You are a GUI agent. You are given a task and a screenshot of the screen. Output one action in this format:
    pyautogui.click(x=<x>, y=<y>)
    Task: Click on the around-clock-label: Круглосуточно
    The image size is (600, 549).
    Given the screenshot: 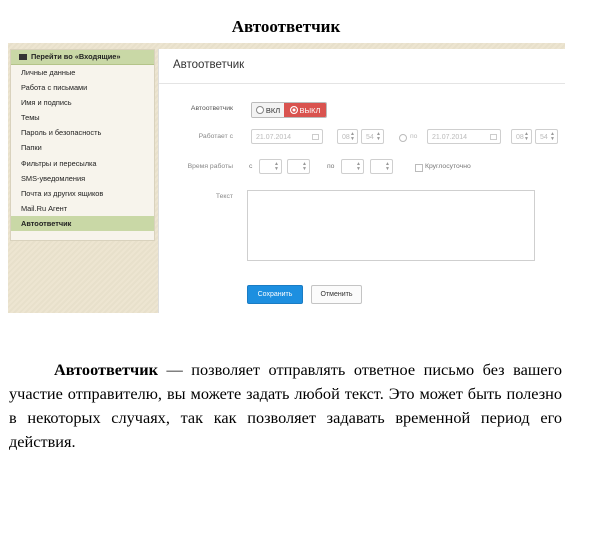 What is the action you would take?
    pyautogui.click(x=448, y=166)
    